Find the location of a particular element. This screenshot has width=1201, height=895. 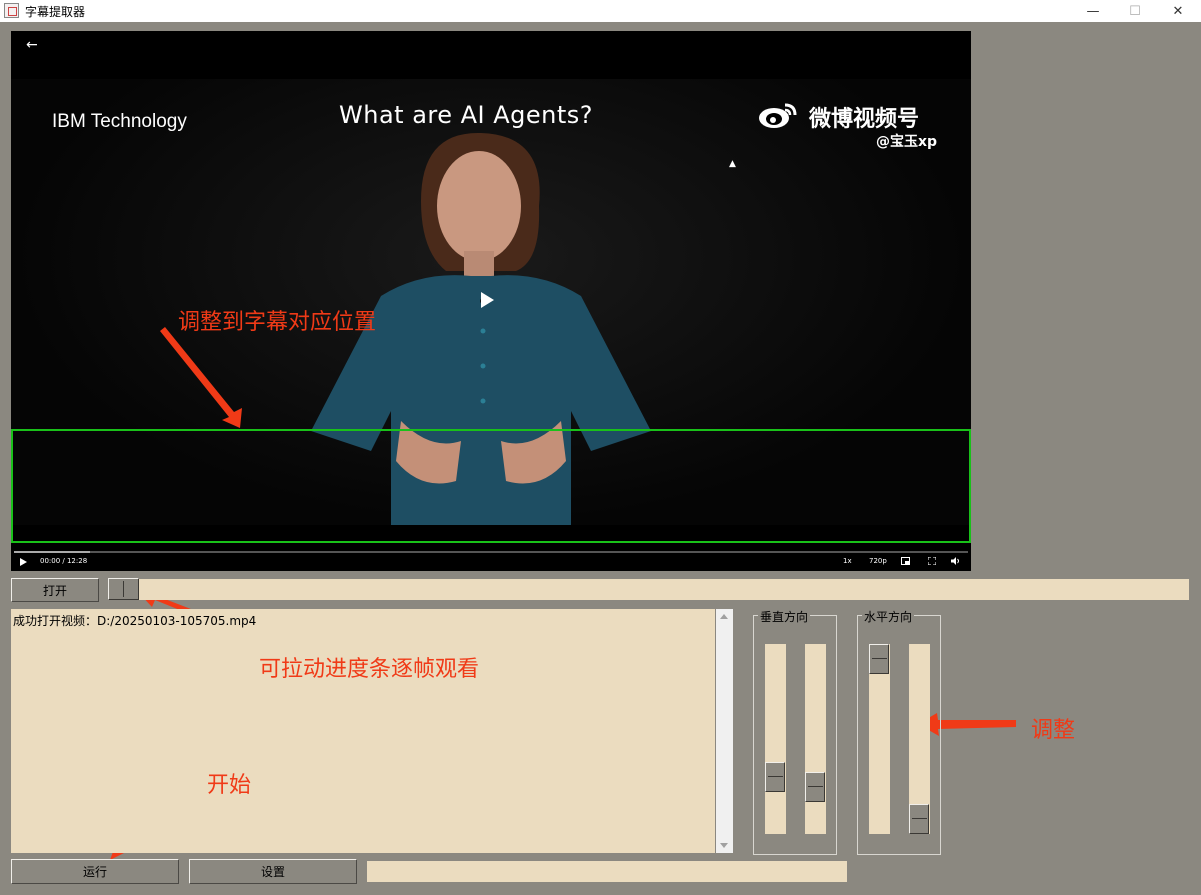

app-icon is located at coordinates (11, 10).